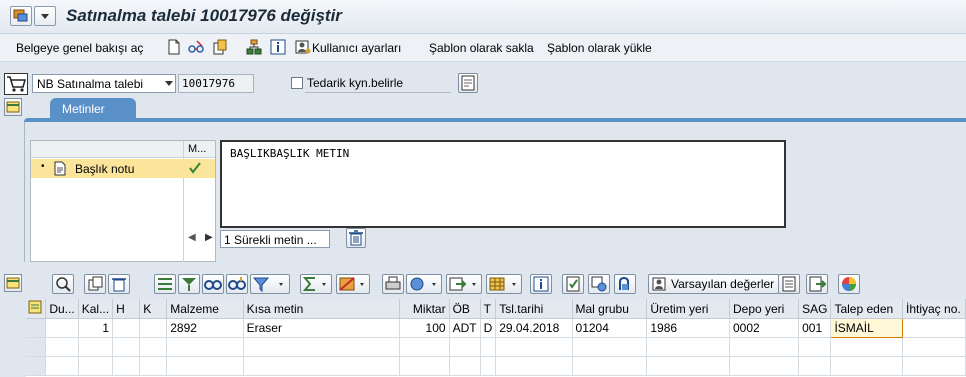 Image resolution: width=966 pixels, height=377 pixels. Describe the element at coordinates (62, 328) in the screenshot. I see `status-cell` at that location.